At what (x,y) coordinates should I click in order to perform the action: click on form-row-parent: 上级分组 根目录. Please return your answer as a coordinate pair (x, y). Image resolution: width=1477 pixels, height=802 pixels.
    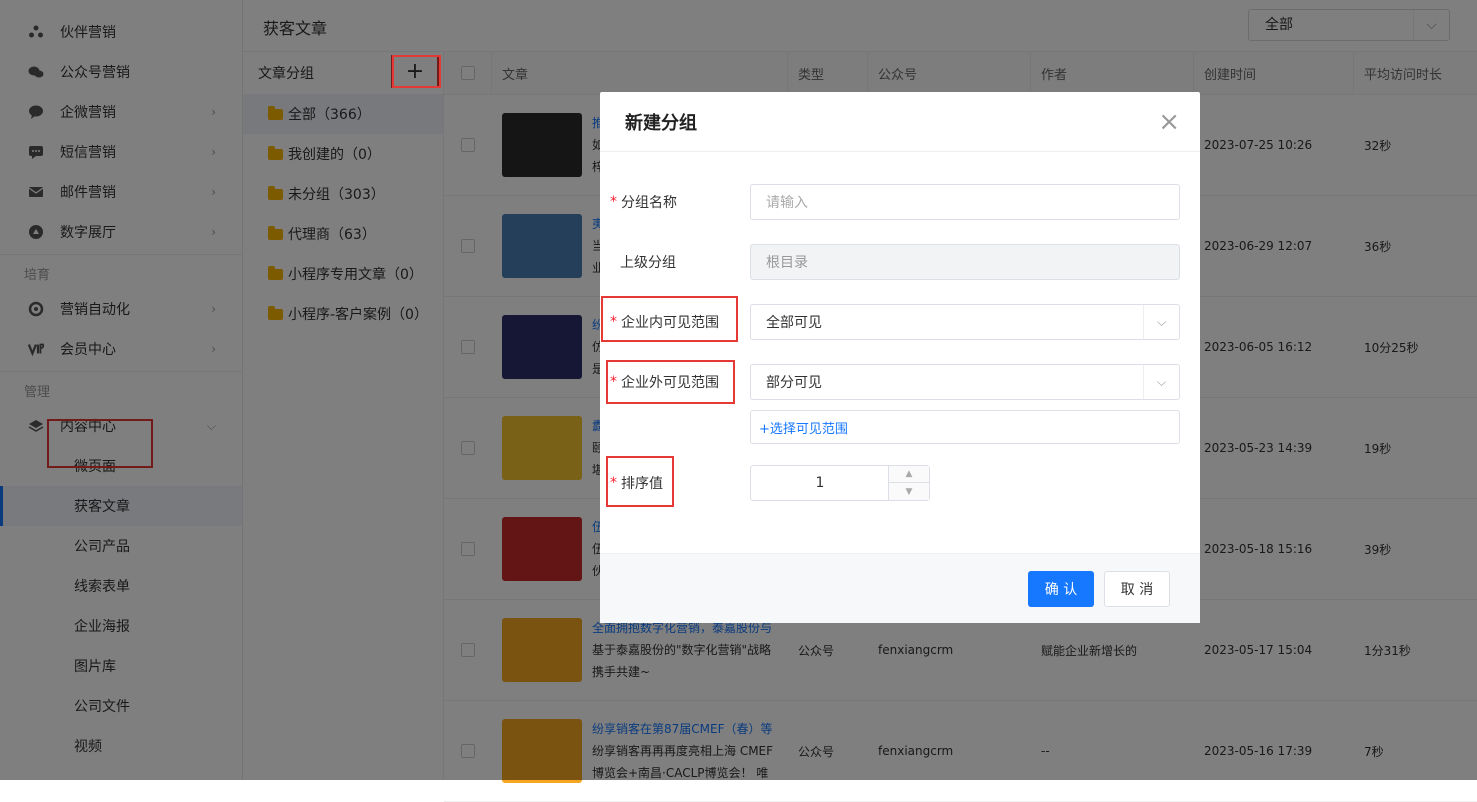
    Looking at the image, I should click on (900, 262).